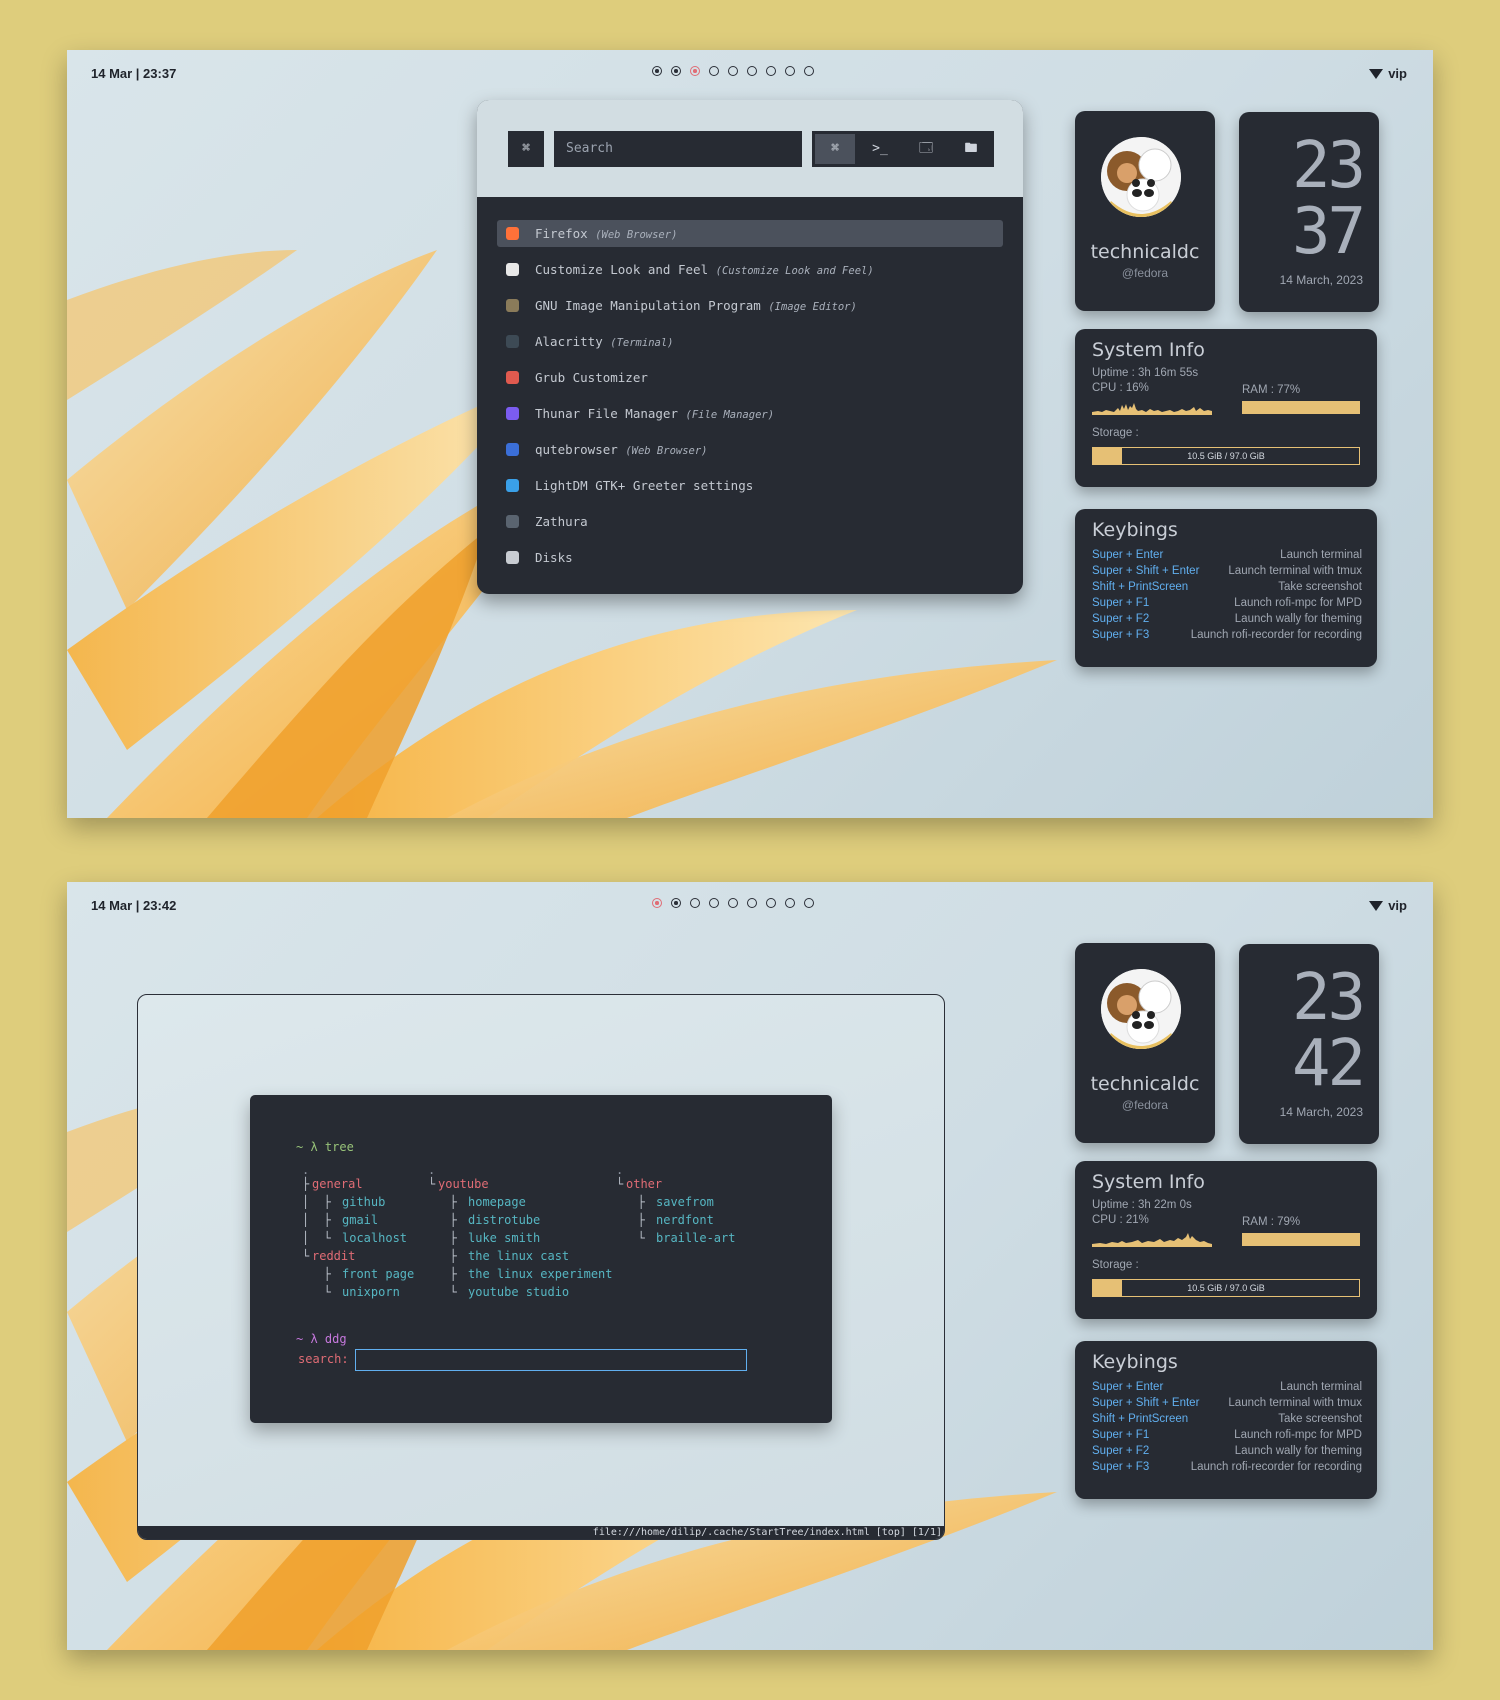  What do you see at coordinates (644, 1184) in the screenshot?
I see `bookmark-group: other` at bounding box center [644, 1184].